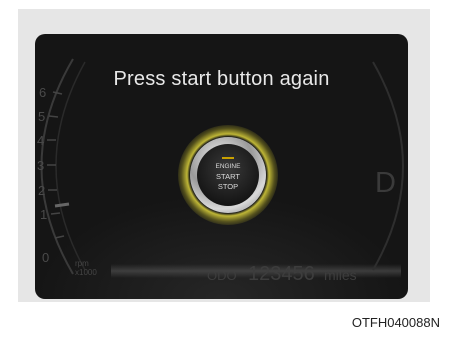  What do you see at coordinates (40, 165) in the screenshot?
I see `tachometer-label: 3` at bounding box center [40, 165].